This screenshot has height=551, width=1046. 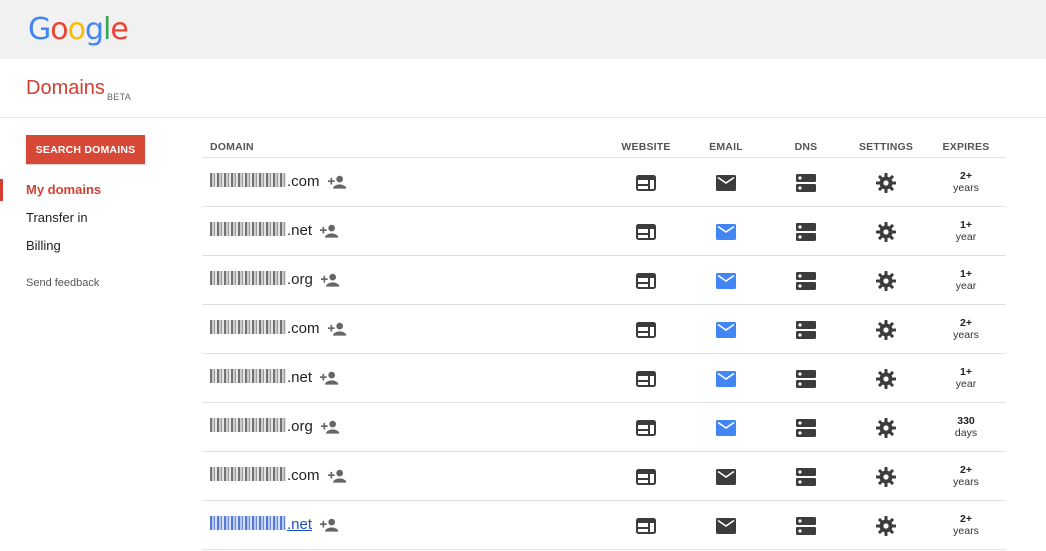 What do you see at coordinates (806, 147) in the screenshot?
I see `column-header-dns: DNS` at bounding box center [806, 147].